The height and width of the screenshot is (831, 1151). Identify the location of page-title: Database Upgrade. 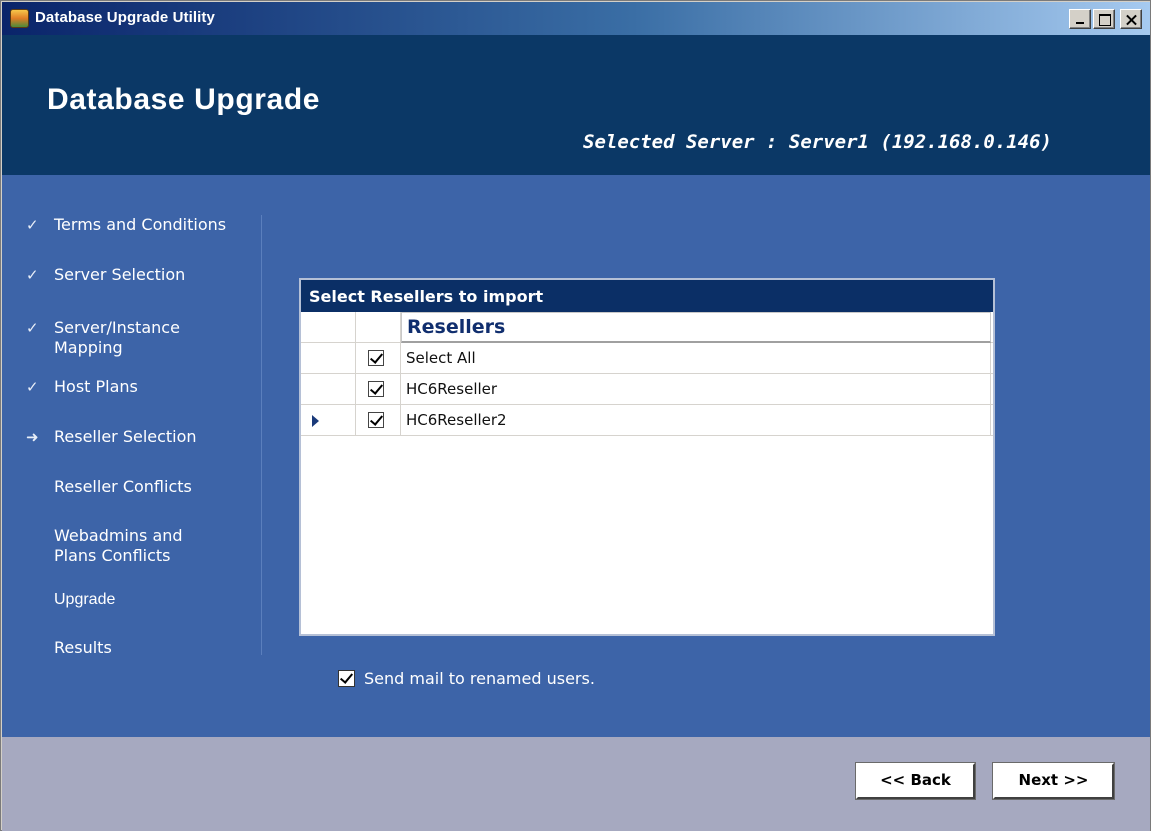
(184, 99).